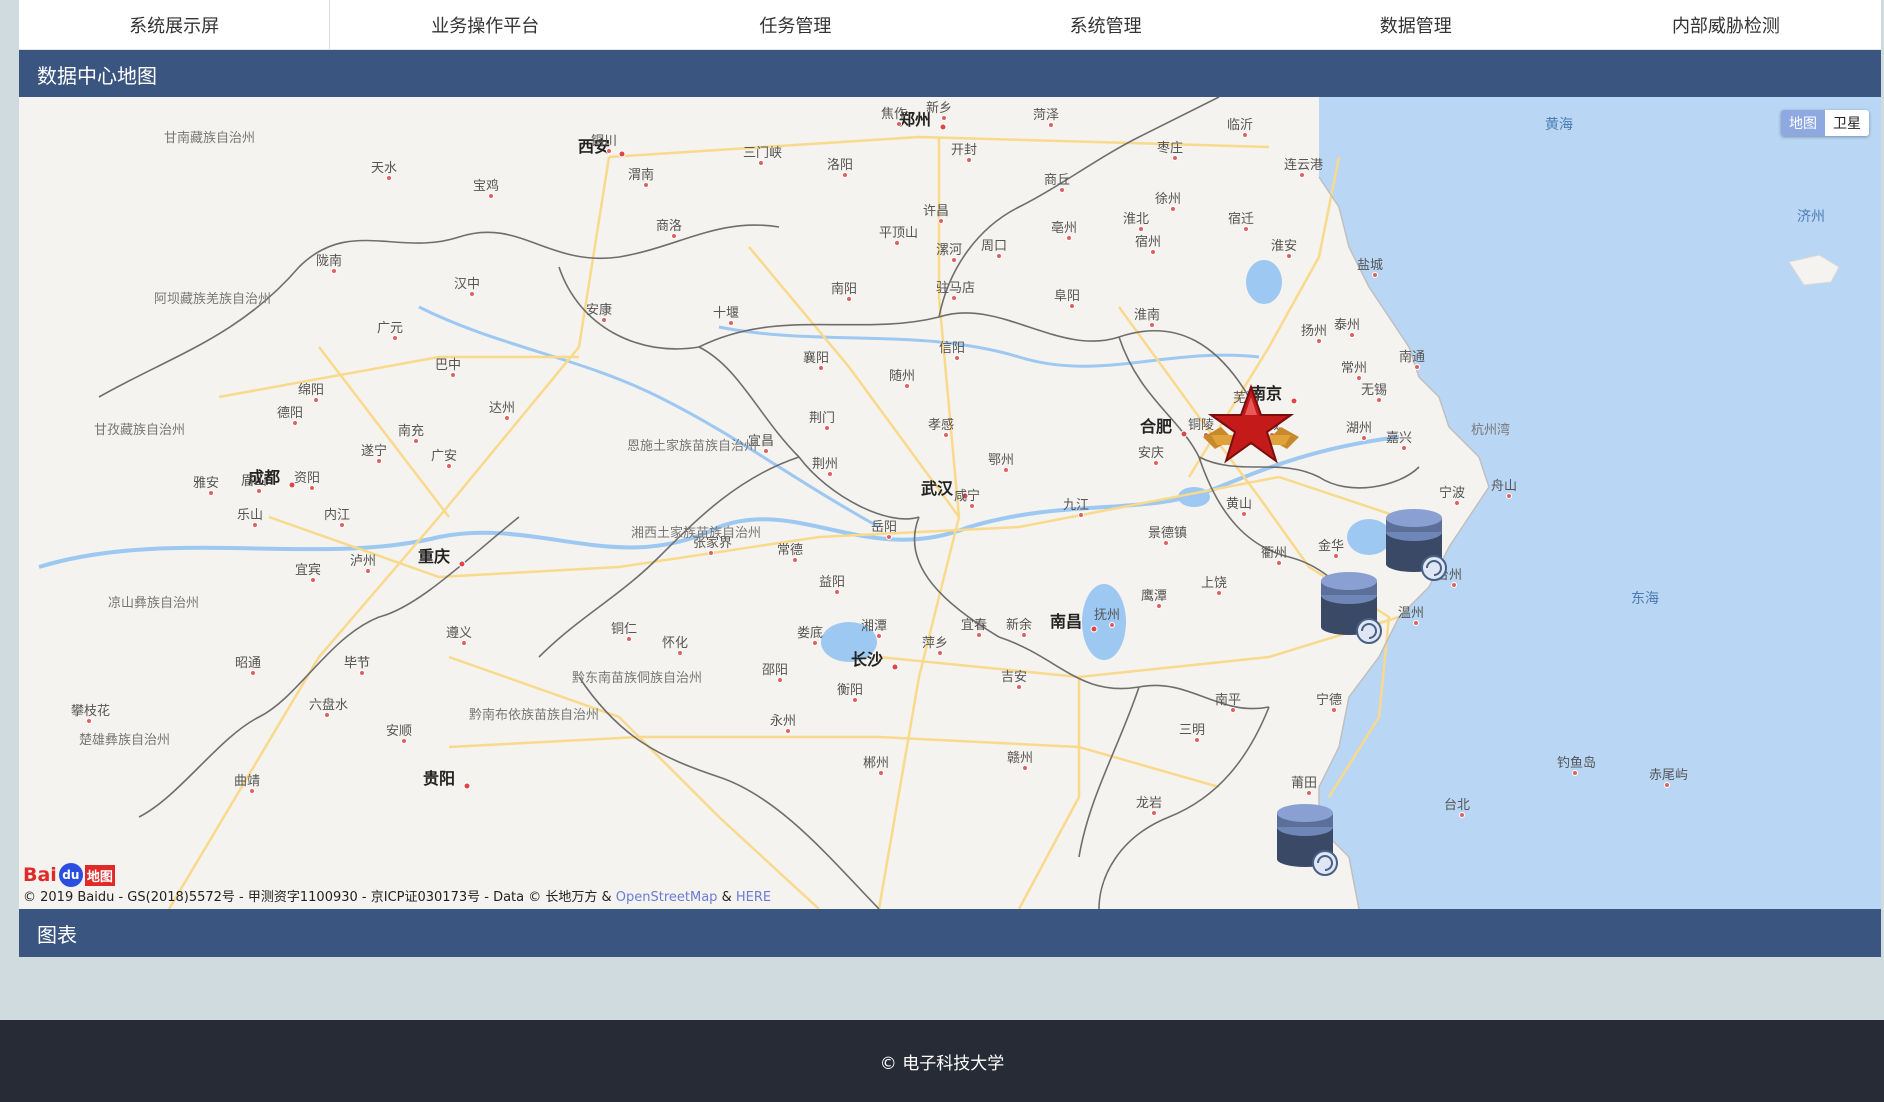  Describe the element at coordinates (1726, 24) in the screenshot. I see `tab-insider-threat: 内部威胁检测` at that location.